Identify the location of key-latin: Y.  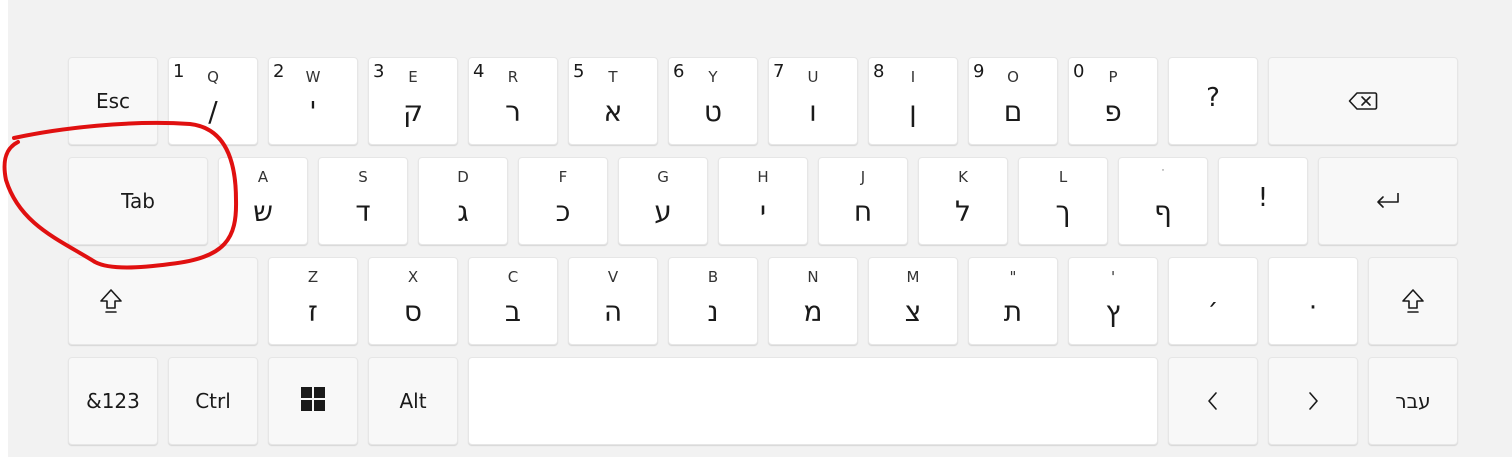
(713, 77).